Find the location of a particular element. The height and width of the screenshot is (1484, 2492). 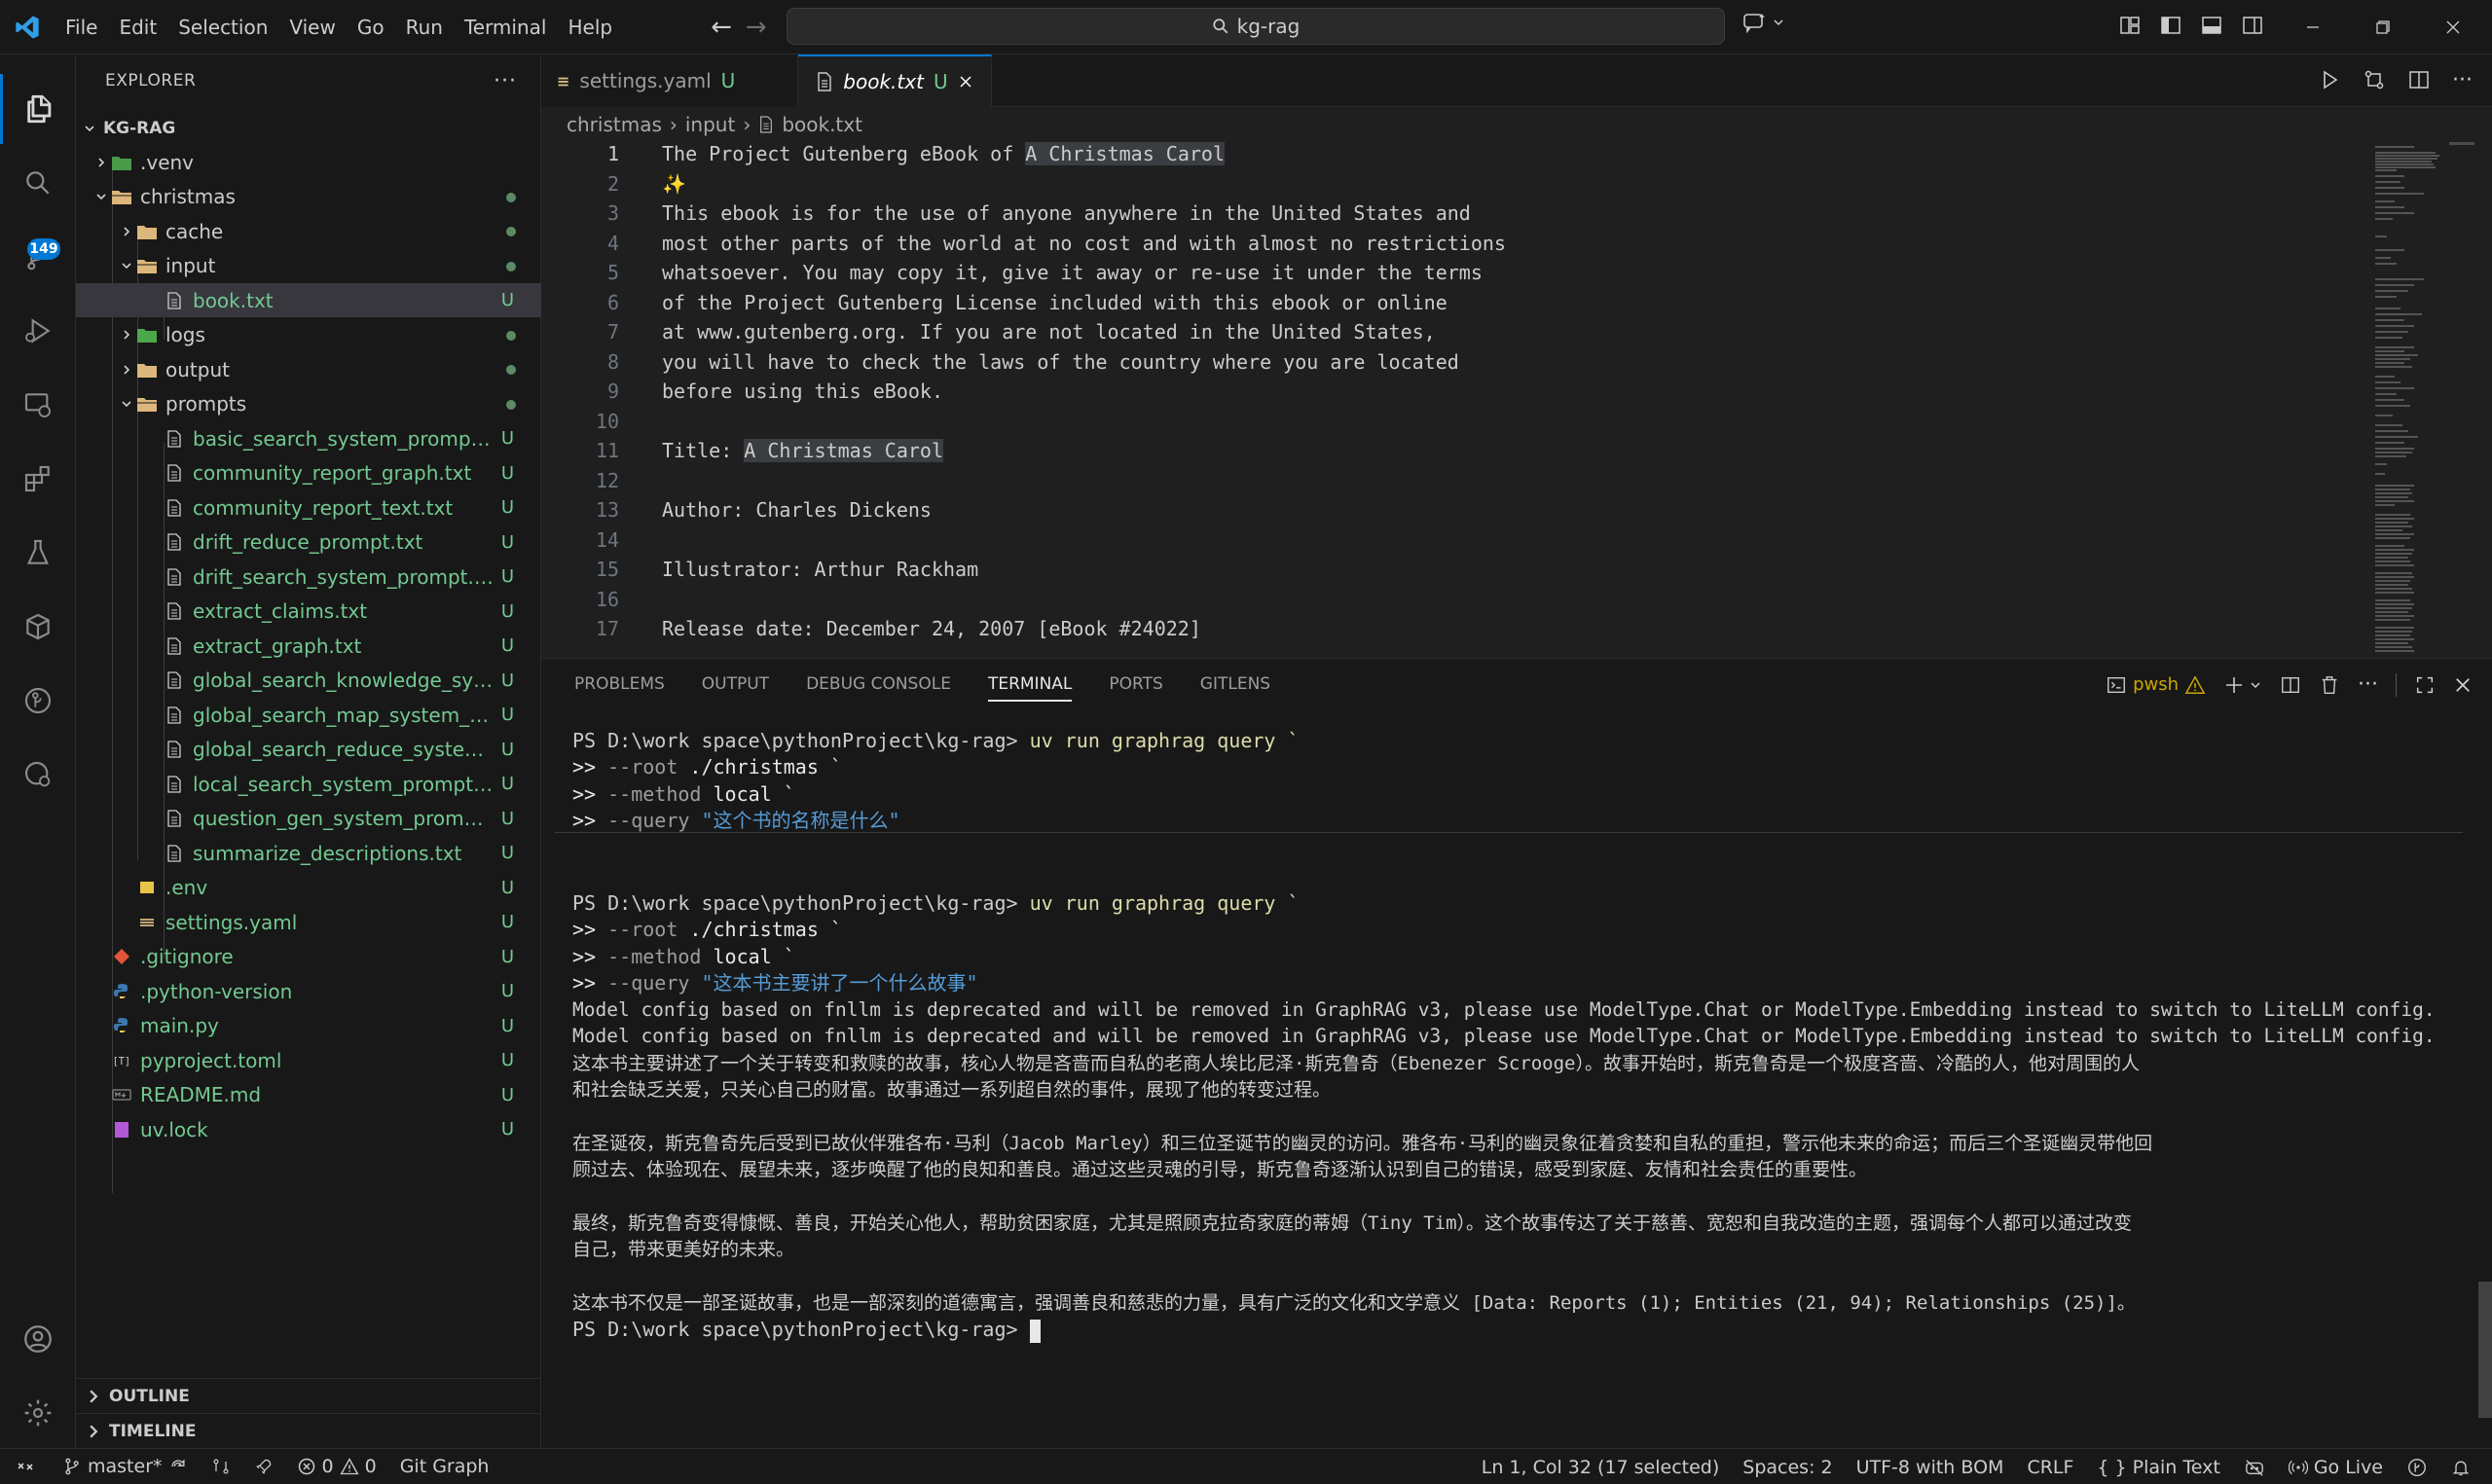

folder-item: .venv is located at coordinates (308, 162).